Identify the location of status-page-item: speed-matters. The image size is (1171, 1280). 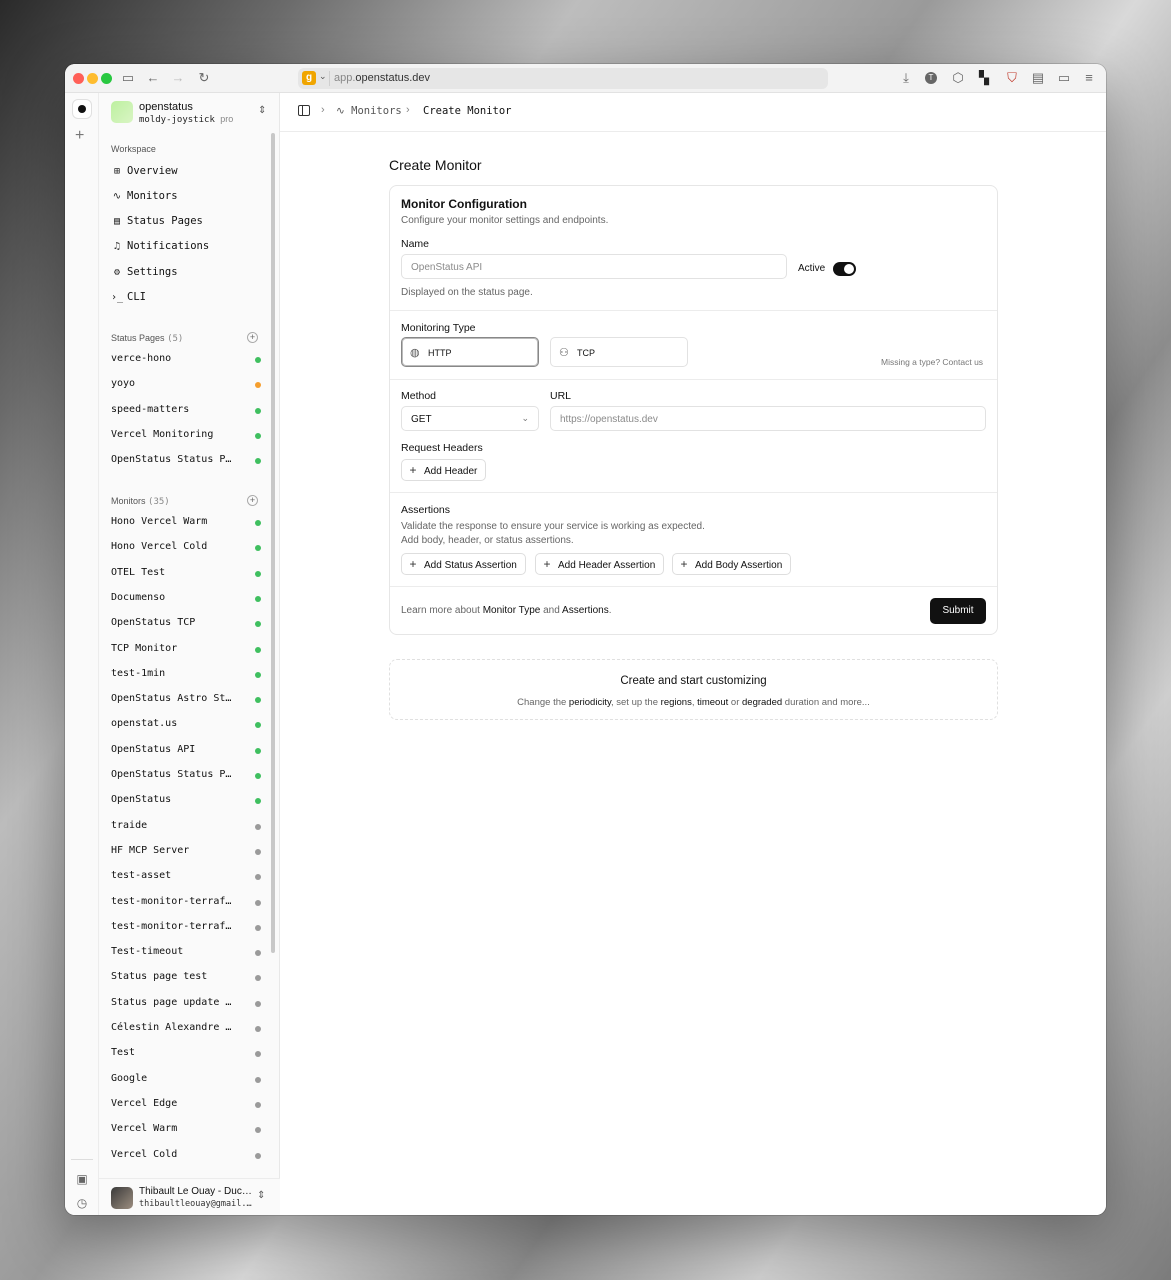
(186, 412).